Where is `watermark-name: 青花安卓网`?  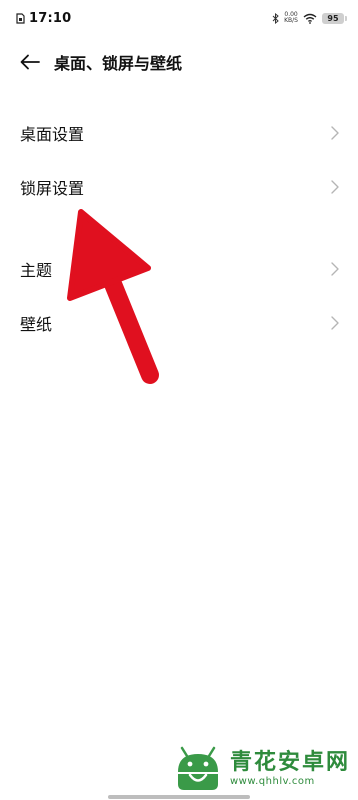
watermark-name: 青花安卓网 is located at coordinates (290, 762).